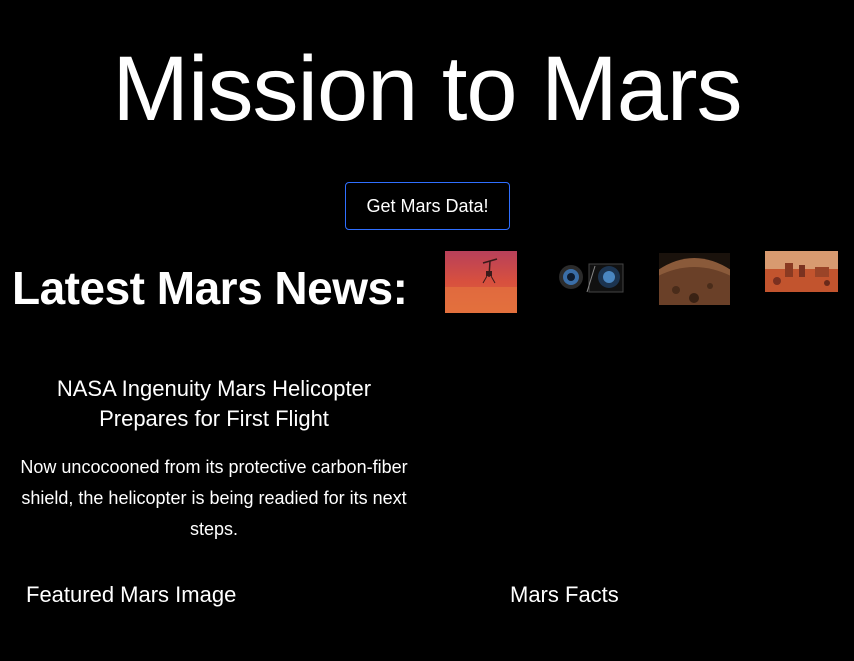 The height and width of the screenshot is (661, 854). I want to click on mars-rocks-landscape-image, so click(801, 271).